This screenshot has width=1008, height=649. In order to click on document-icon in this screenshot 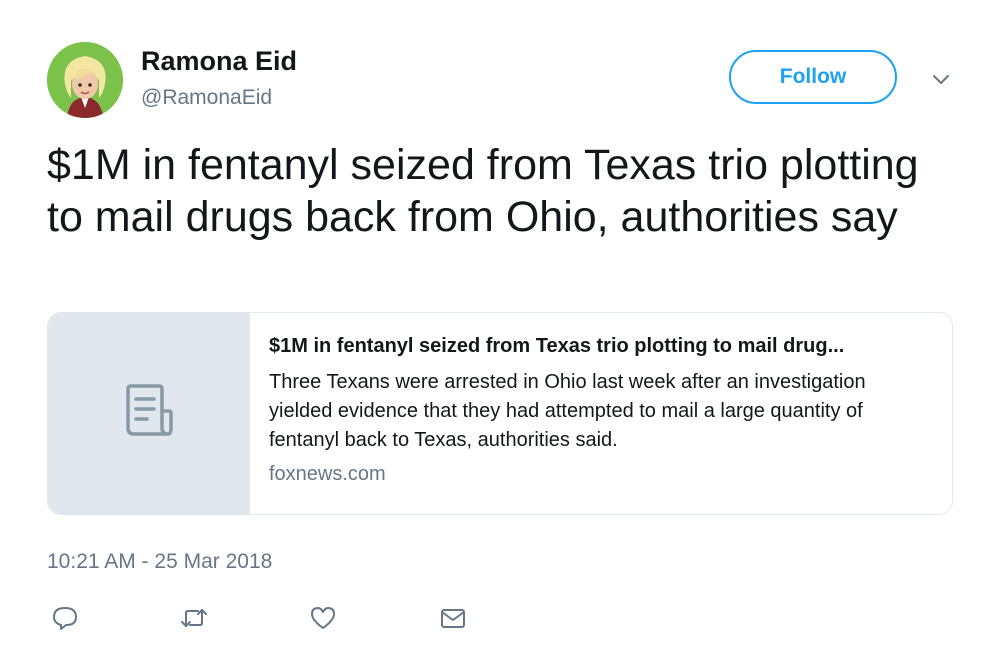, I will do `click(149, 413)`.